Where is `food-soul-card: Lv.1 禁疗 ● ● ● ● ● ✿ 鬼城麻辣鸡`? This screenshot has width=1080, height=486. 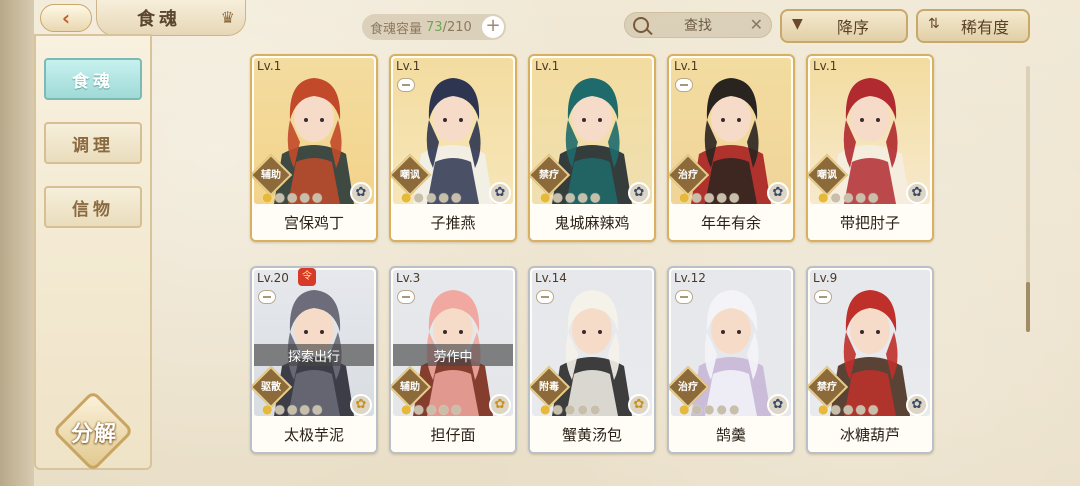
food-soul-card: Lv.1 禁疗 ● ● ● ● ● ✿ 鬼城麻辣鸡 is located at coordinates (592, 148).